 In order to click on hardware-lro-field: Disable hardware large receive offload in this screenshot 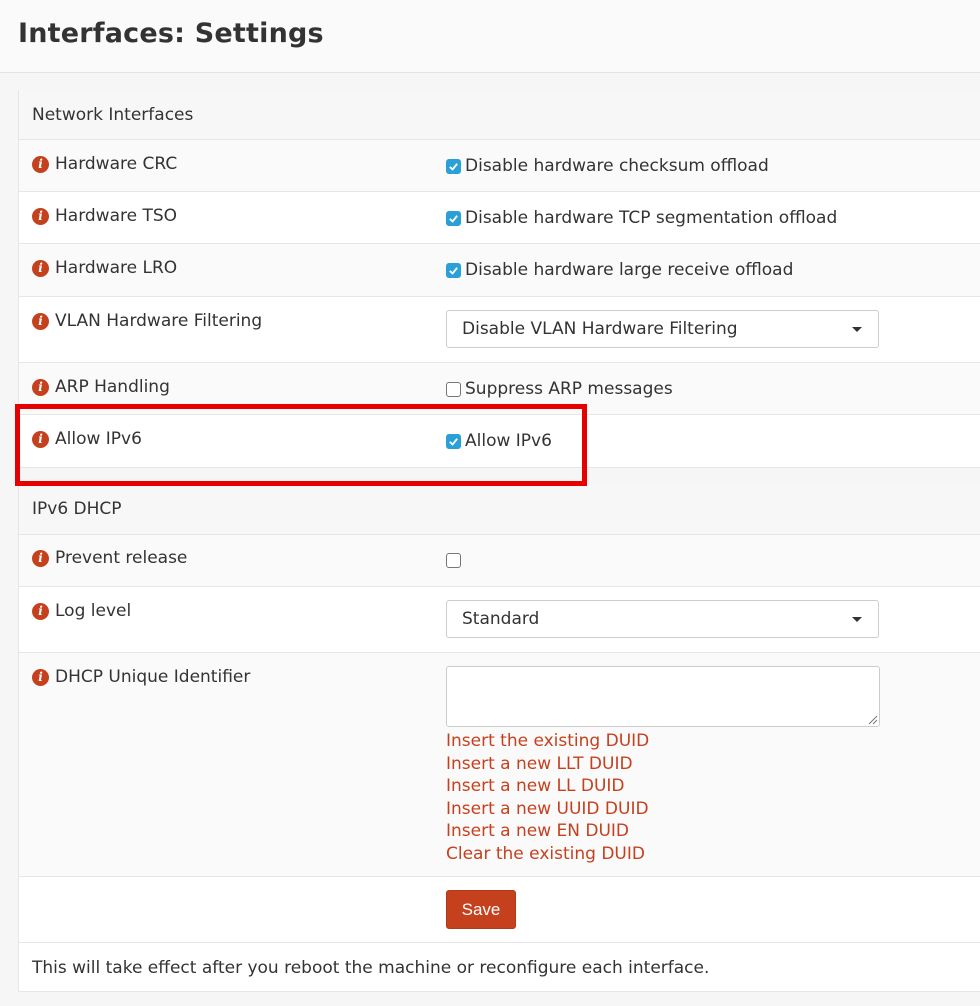, I will do `click(619, 270)`.